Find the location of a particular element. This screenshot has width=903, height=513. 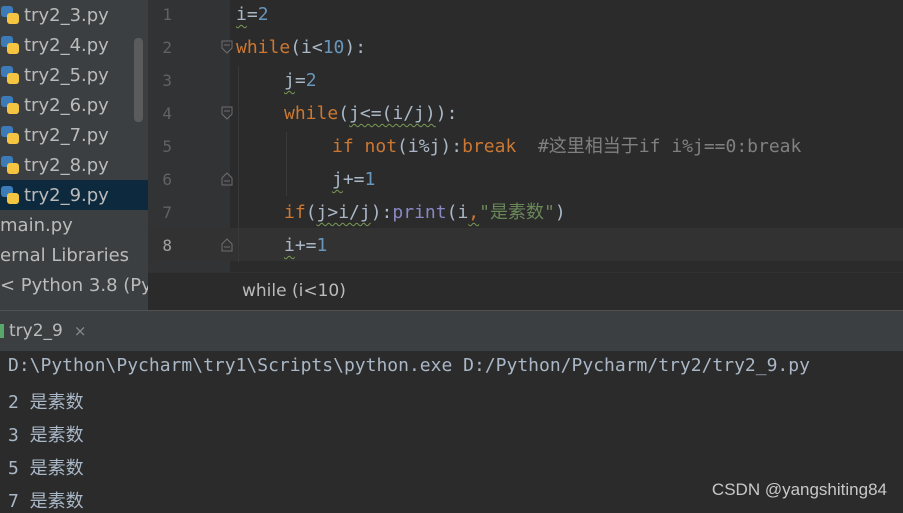

console-line: 7 是素数 is located at coordinates (46, 501).